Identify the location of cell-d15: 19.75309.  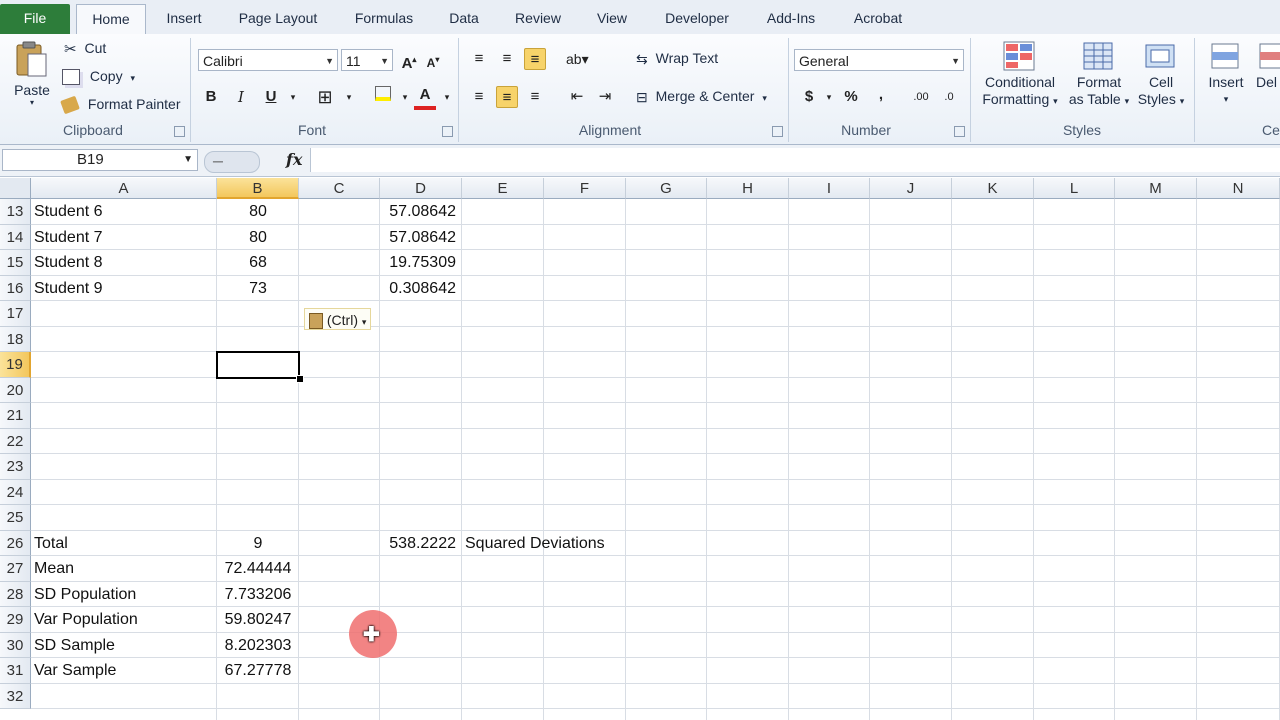
(421, 262).